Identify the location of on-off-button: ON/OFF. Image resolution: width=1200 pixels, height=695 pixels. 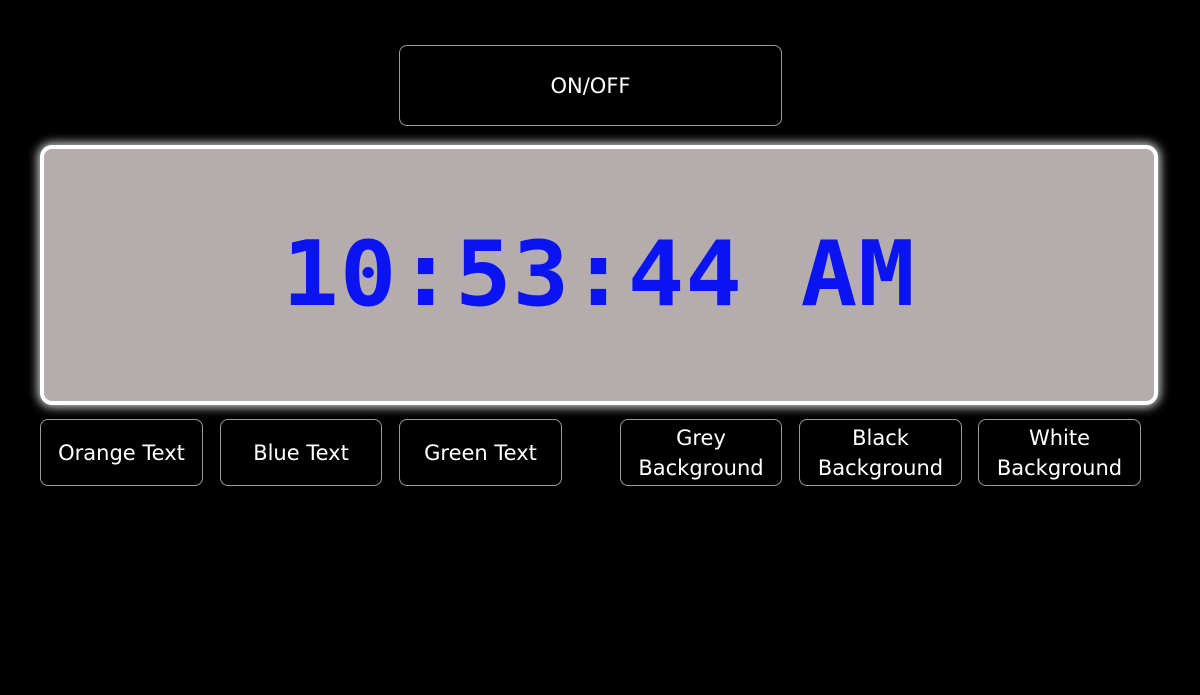
(590, 85).